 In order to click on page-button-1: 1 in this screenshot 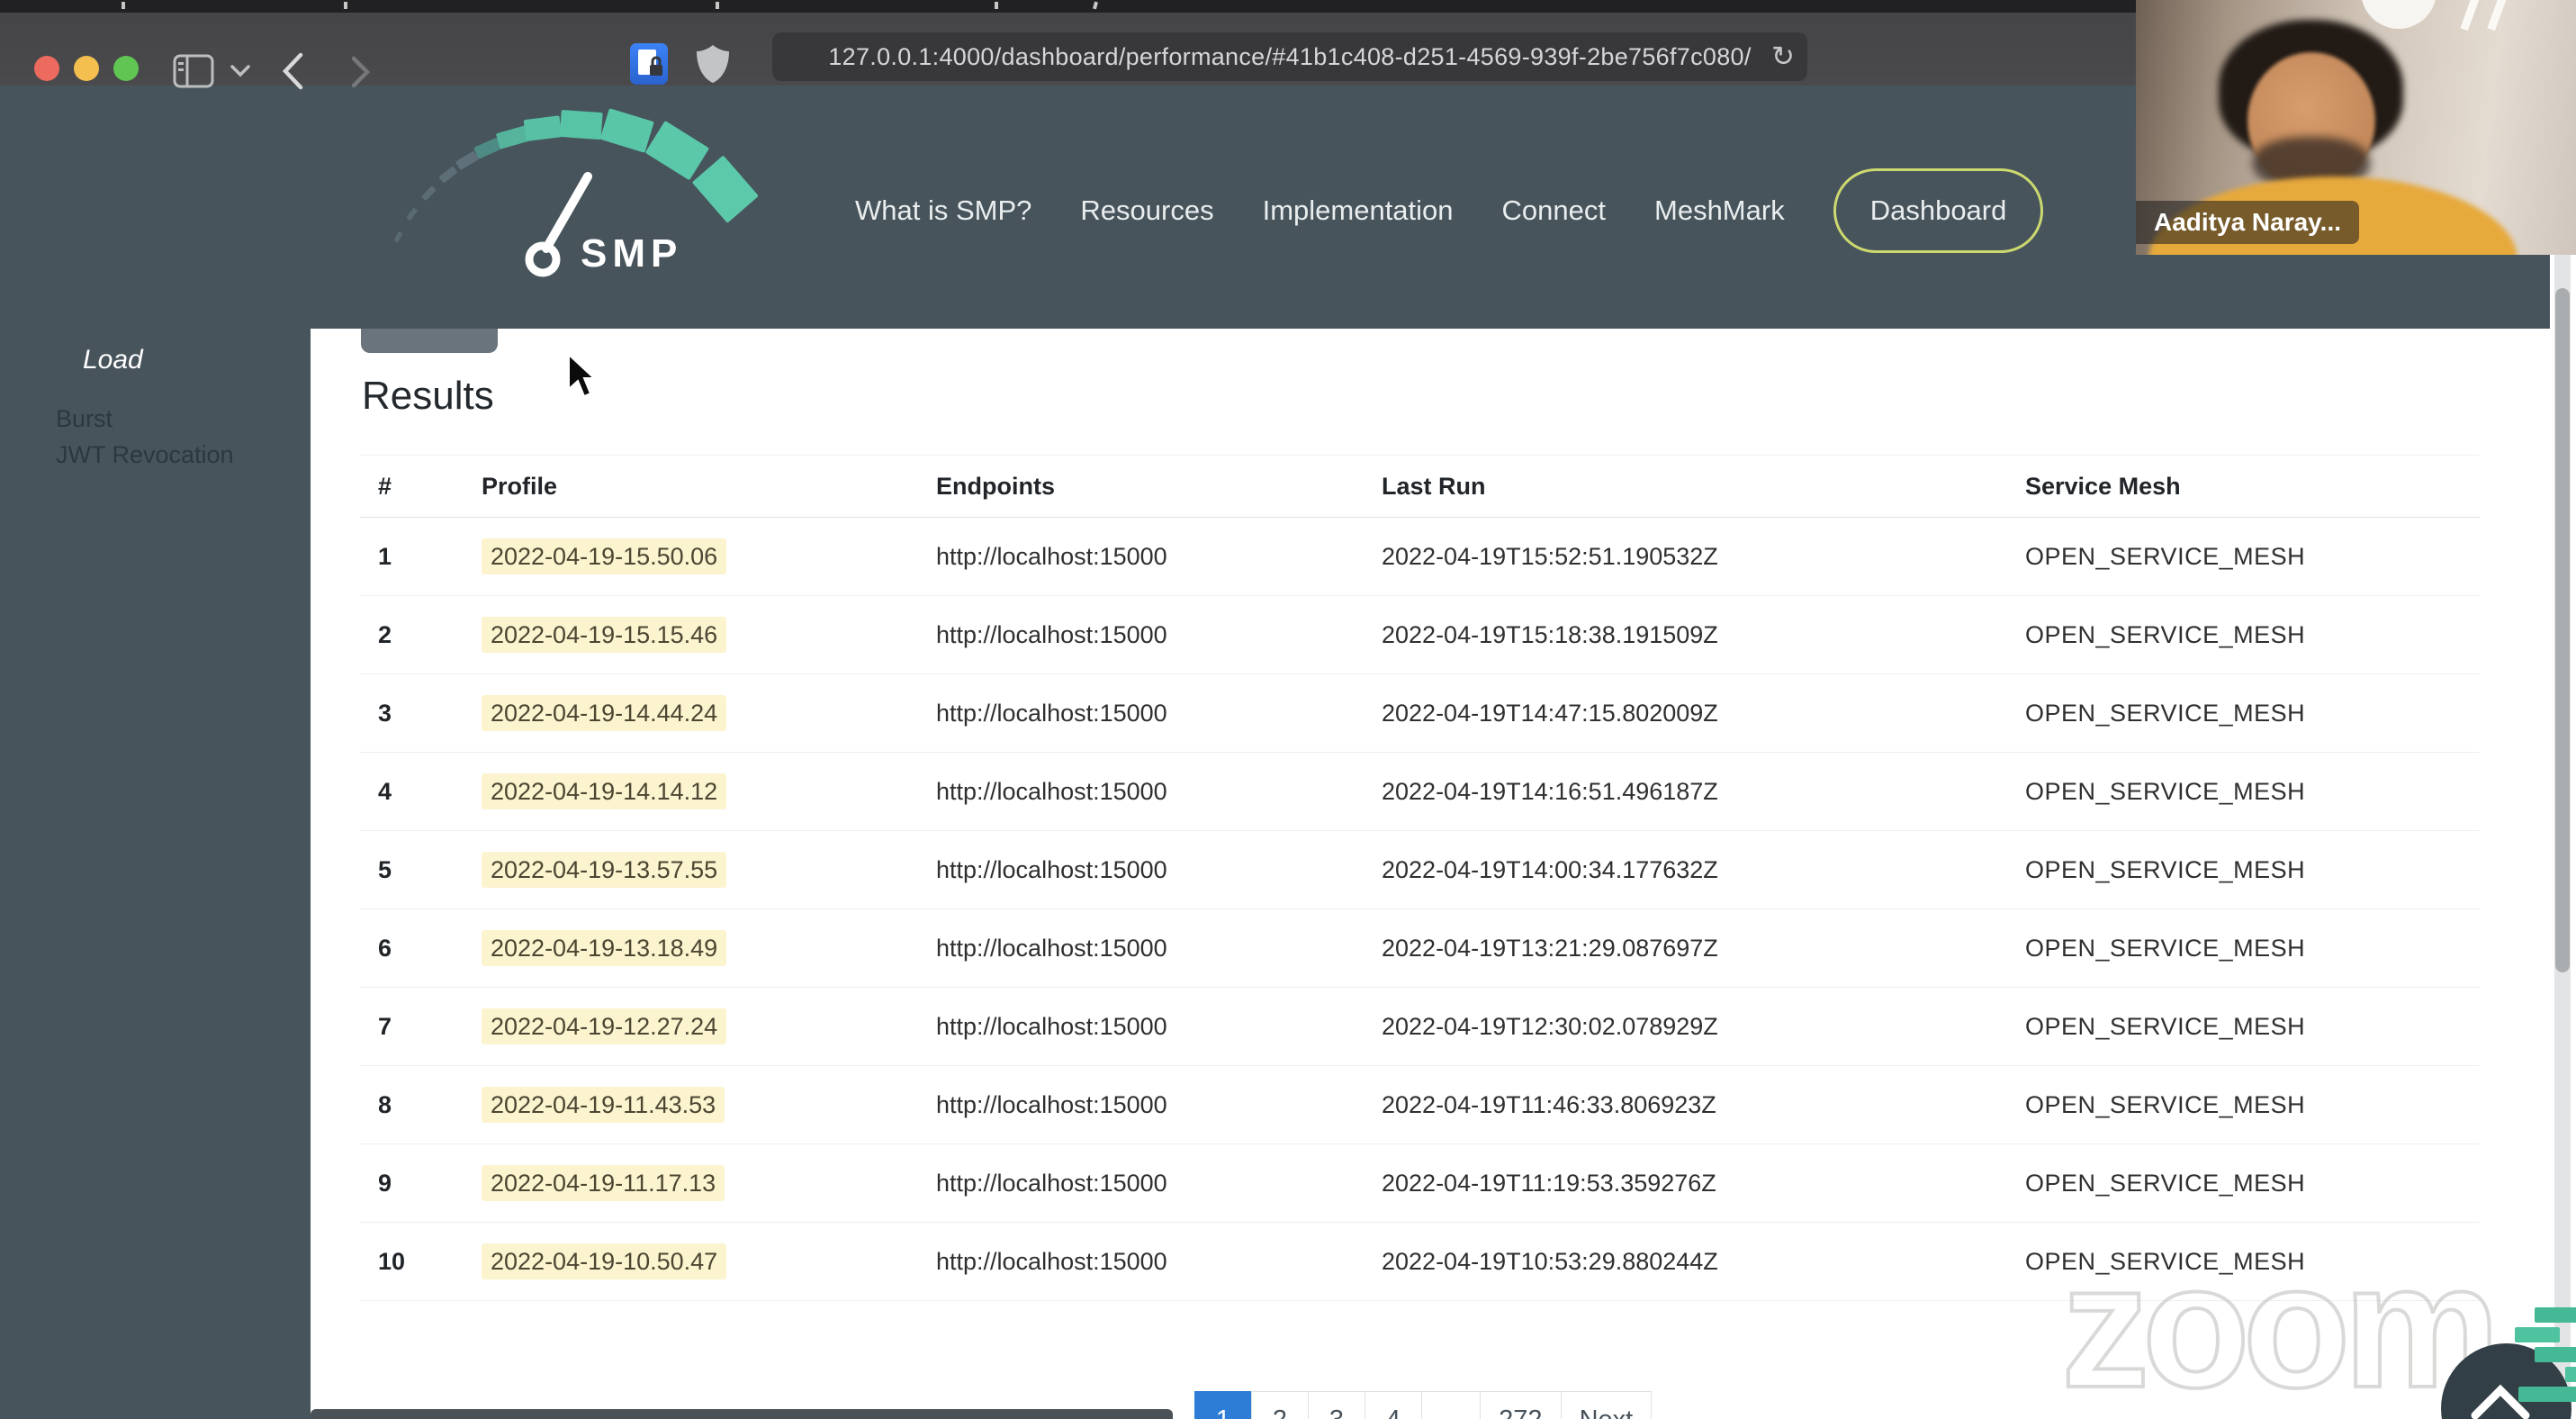, I will do `click(1223, 1405)`.